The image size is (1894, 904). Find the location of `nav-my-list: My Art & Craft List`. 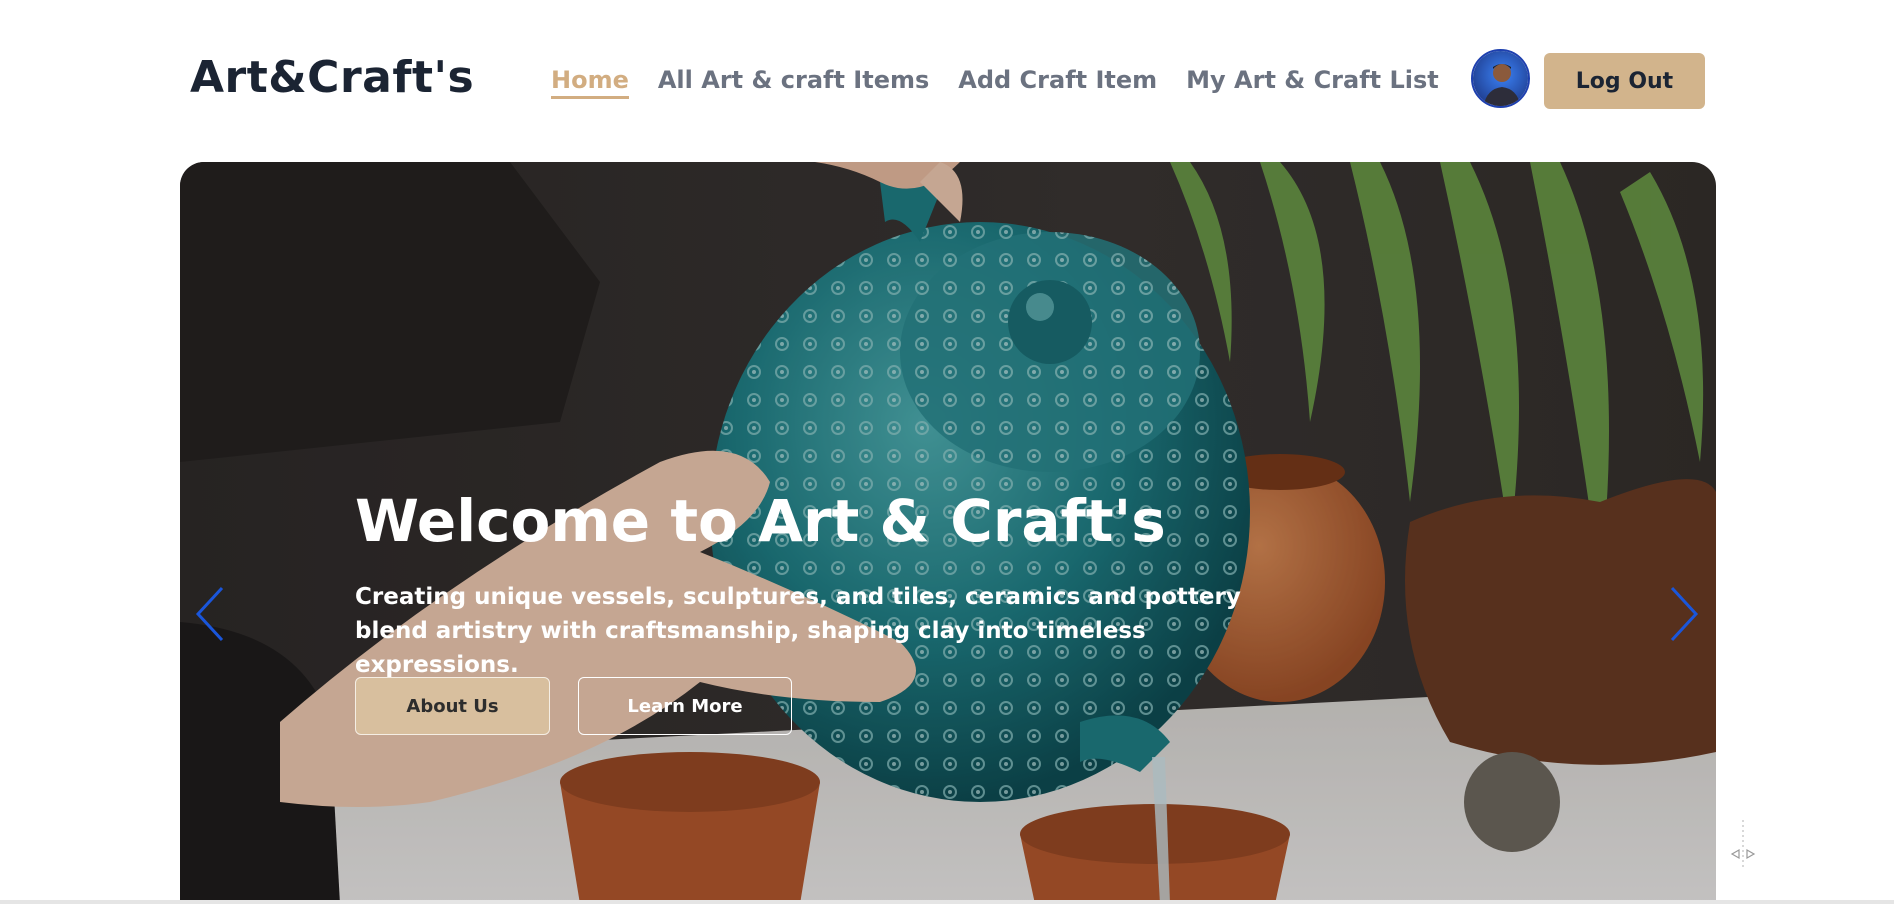

nav-my-list: My Art & Craft List is located at coordinates (1312, 82).